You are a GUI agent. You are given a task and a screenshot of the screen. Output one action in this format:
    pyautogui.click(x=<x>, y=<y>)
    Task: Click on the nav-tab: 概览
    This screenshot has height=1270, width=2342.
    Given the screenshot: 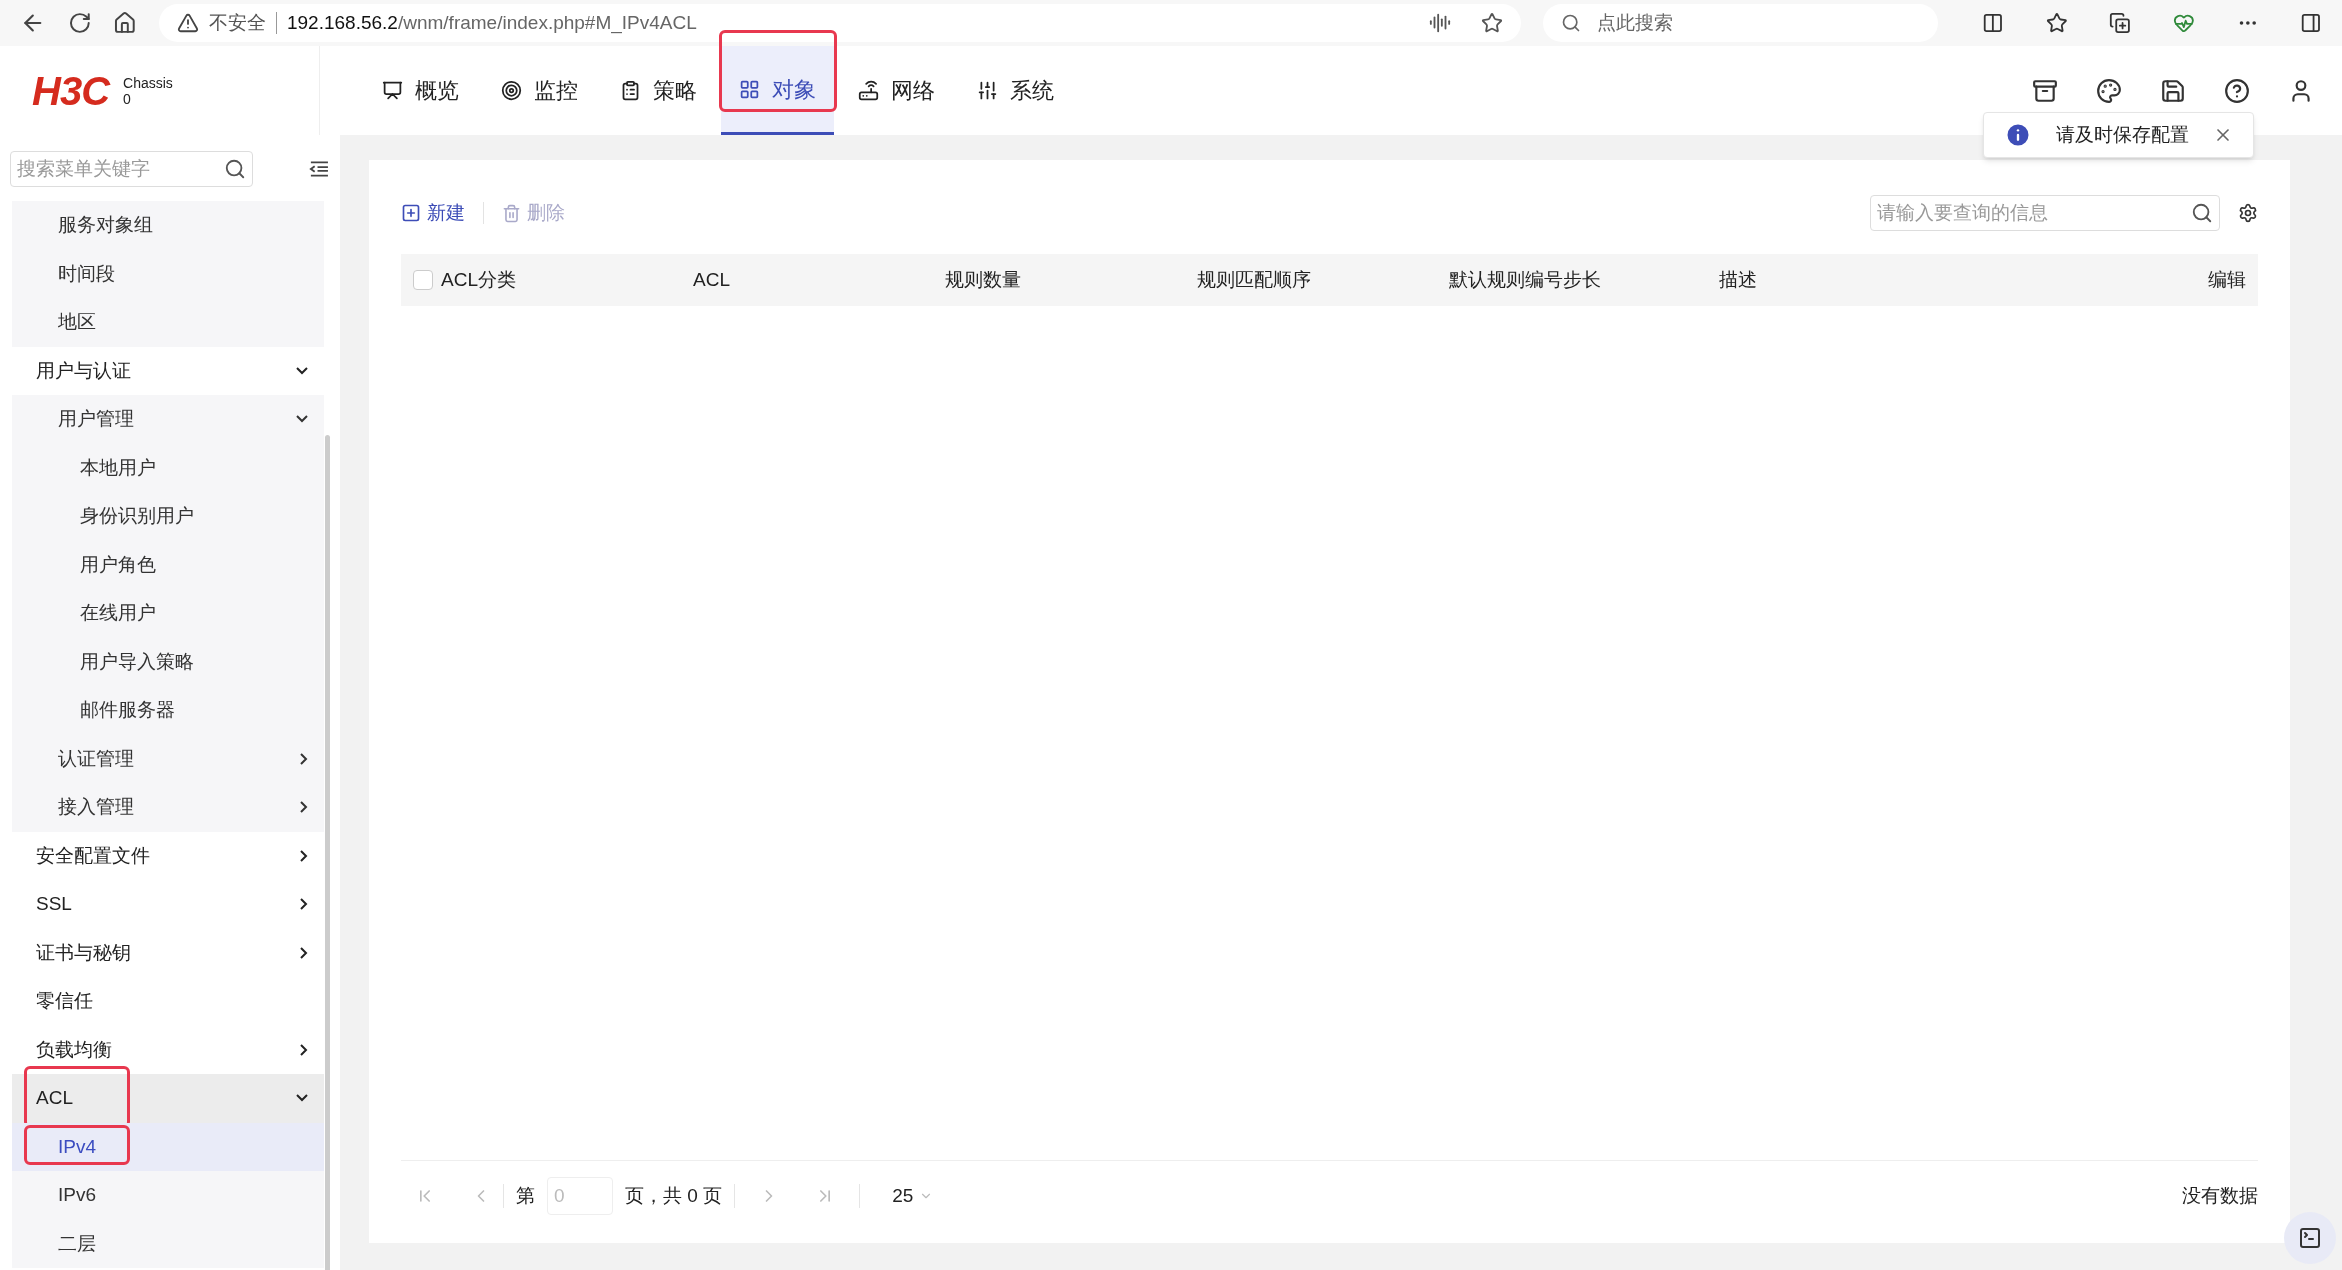 What is the action you would take?
    pyautogui.click(x=420, y=90)
    